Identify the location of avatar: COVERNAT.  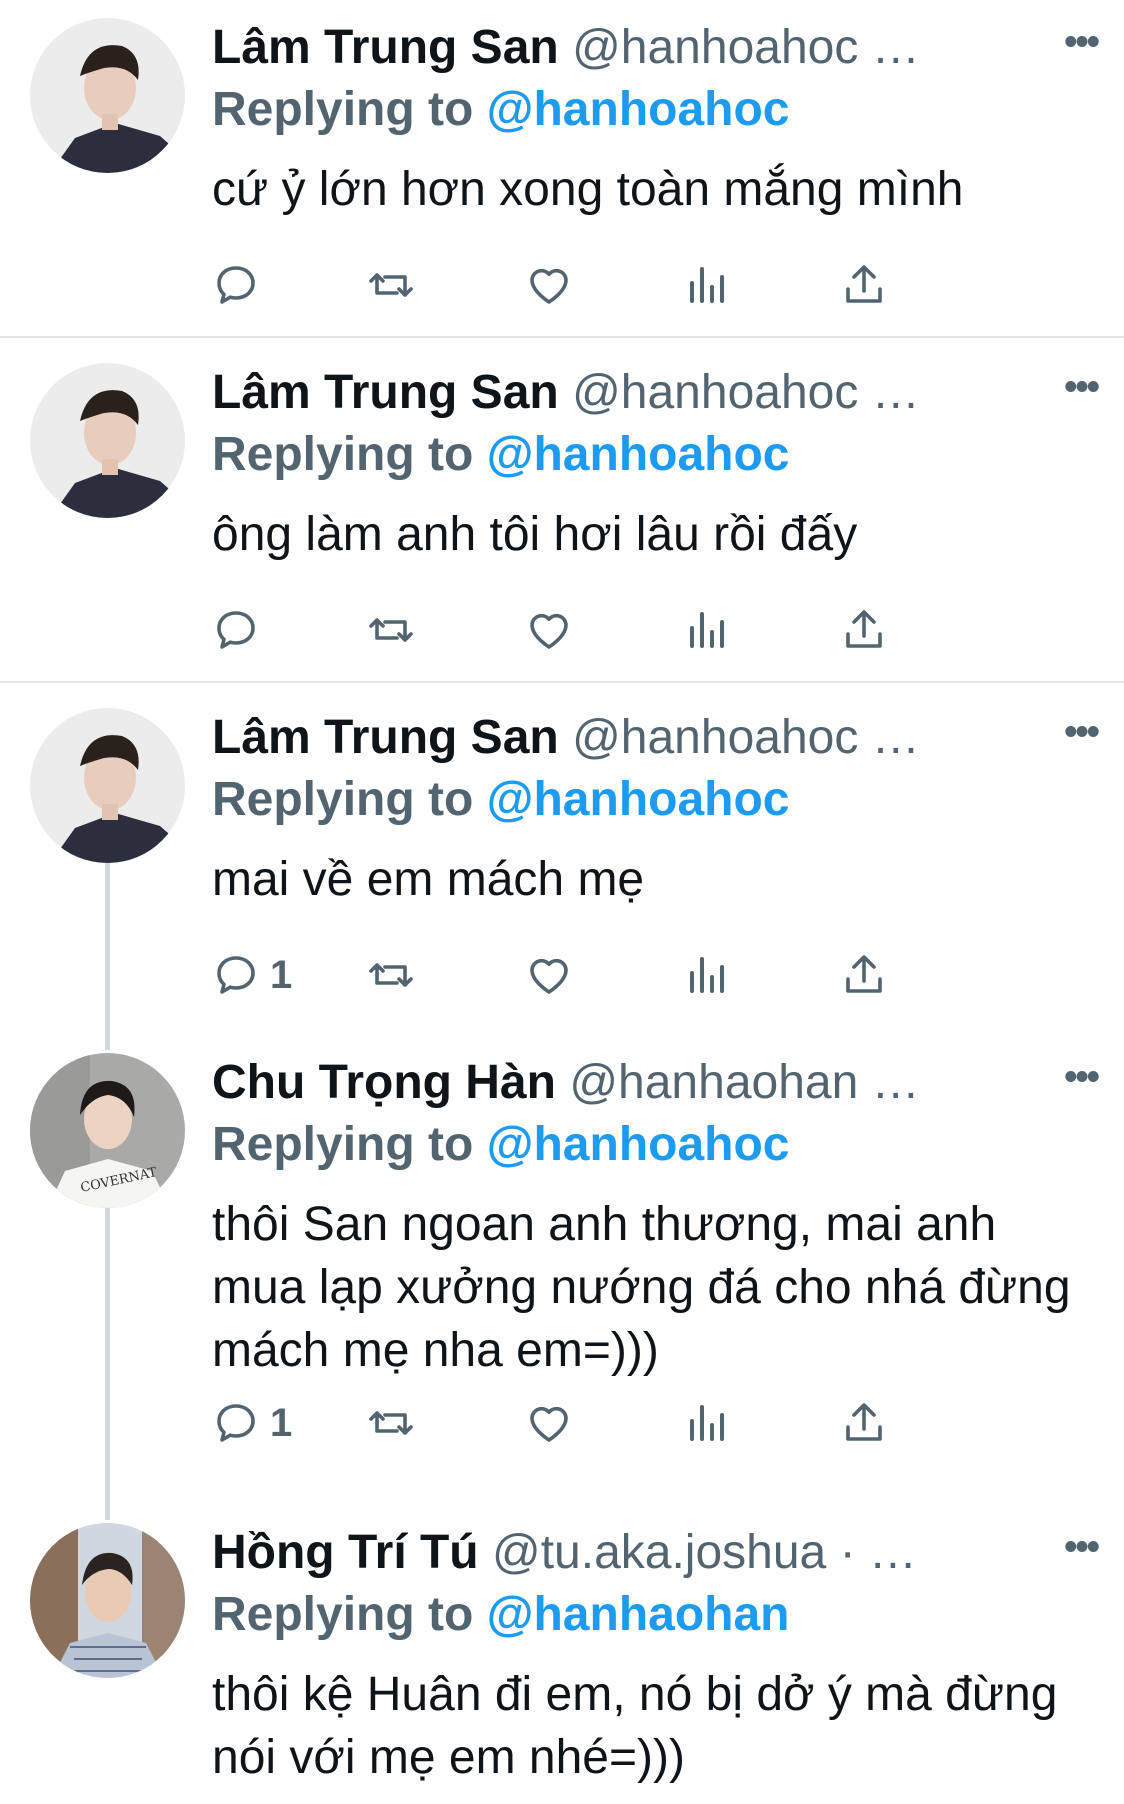
(107, 1130).